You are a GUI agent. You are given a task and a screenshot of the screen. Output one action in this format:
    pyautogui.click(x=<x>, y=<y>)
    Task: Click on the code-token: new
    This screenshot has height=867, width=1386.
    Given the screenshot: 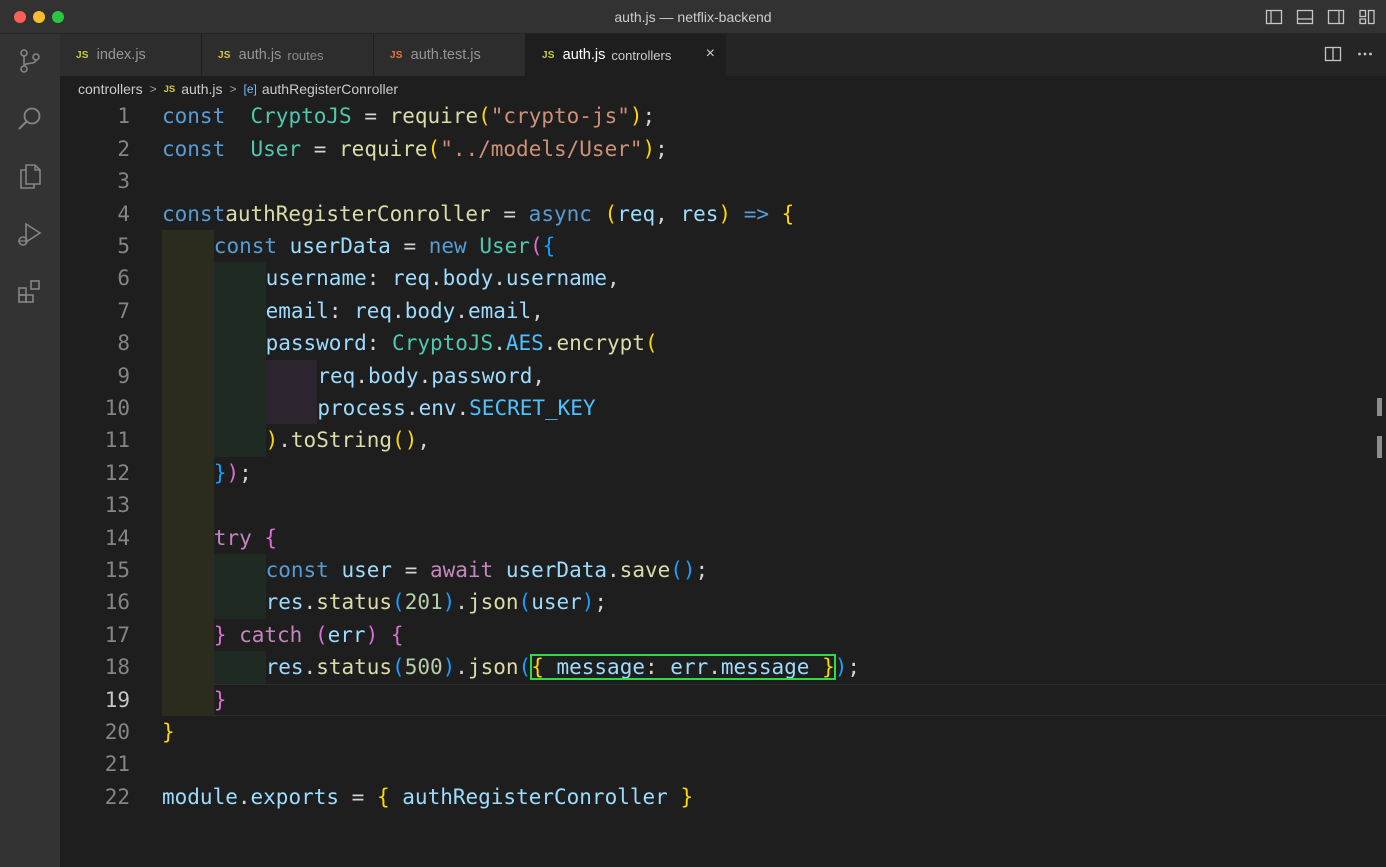 What is the action you would take?
    pyautogui.click(x=447, y=246)
    